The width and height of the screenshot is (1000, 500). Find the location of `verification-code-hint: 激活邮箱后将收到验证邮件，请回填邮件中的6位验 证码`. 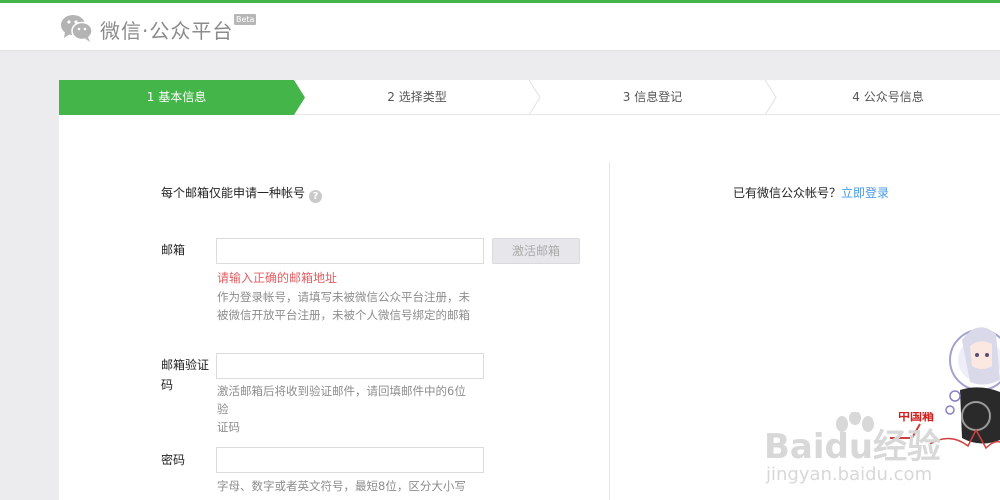

verification-code-hint: 激活邮箱后将收到验证邮件，请回填邮件中的6位验 证码 is located at coordinates (345, 409).